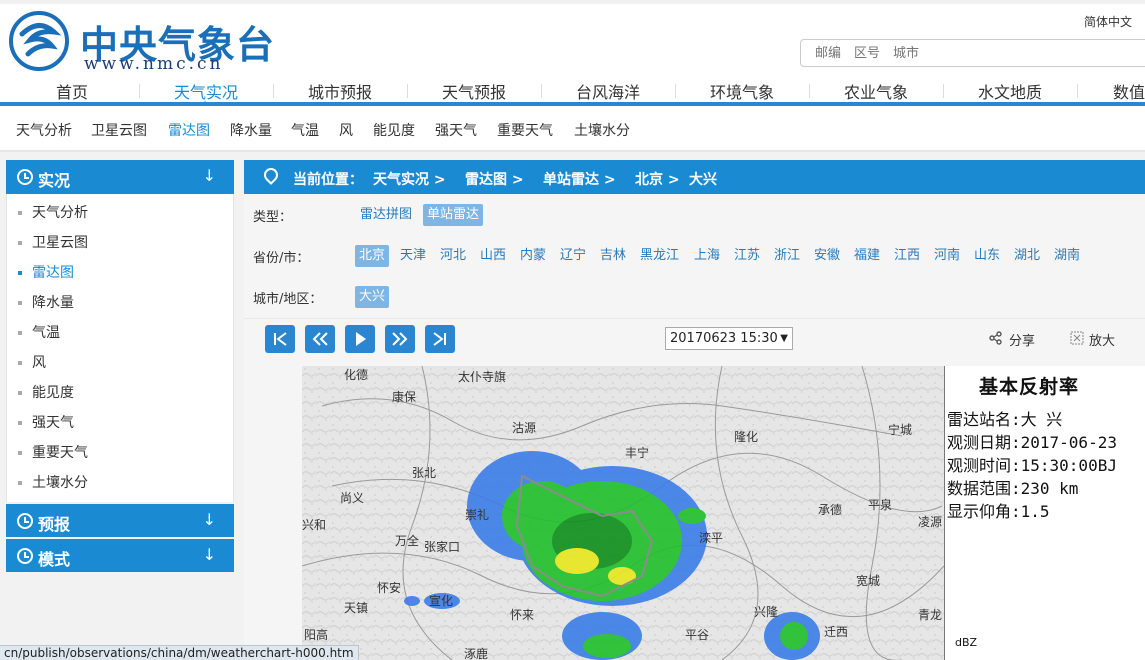 This screenshot has height=660, width=1145. Describe the element at coordinates (394, 130) in the screenshot. I see `sub-nav-item: 能见度` at that location.